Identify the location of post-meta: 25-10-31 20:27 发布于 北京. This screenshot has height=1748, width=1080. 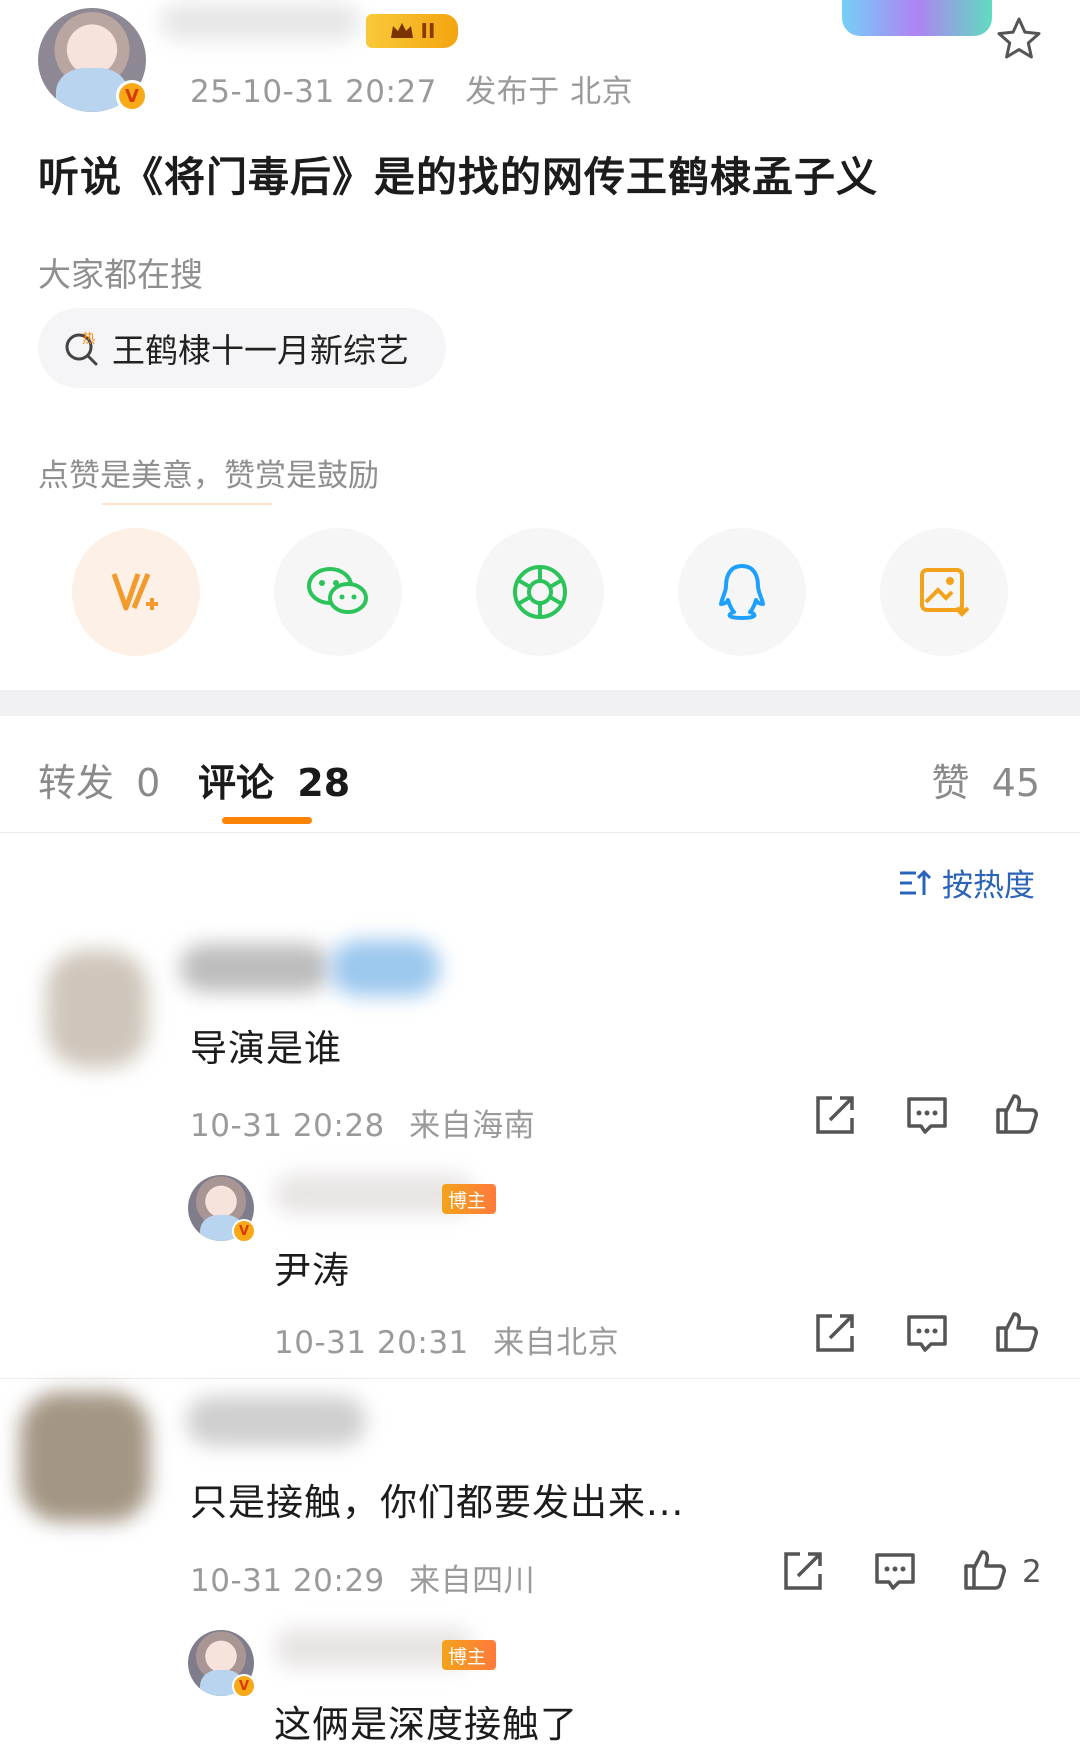
(411, 88).